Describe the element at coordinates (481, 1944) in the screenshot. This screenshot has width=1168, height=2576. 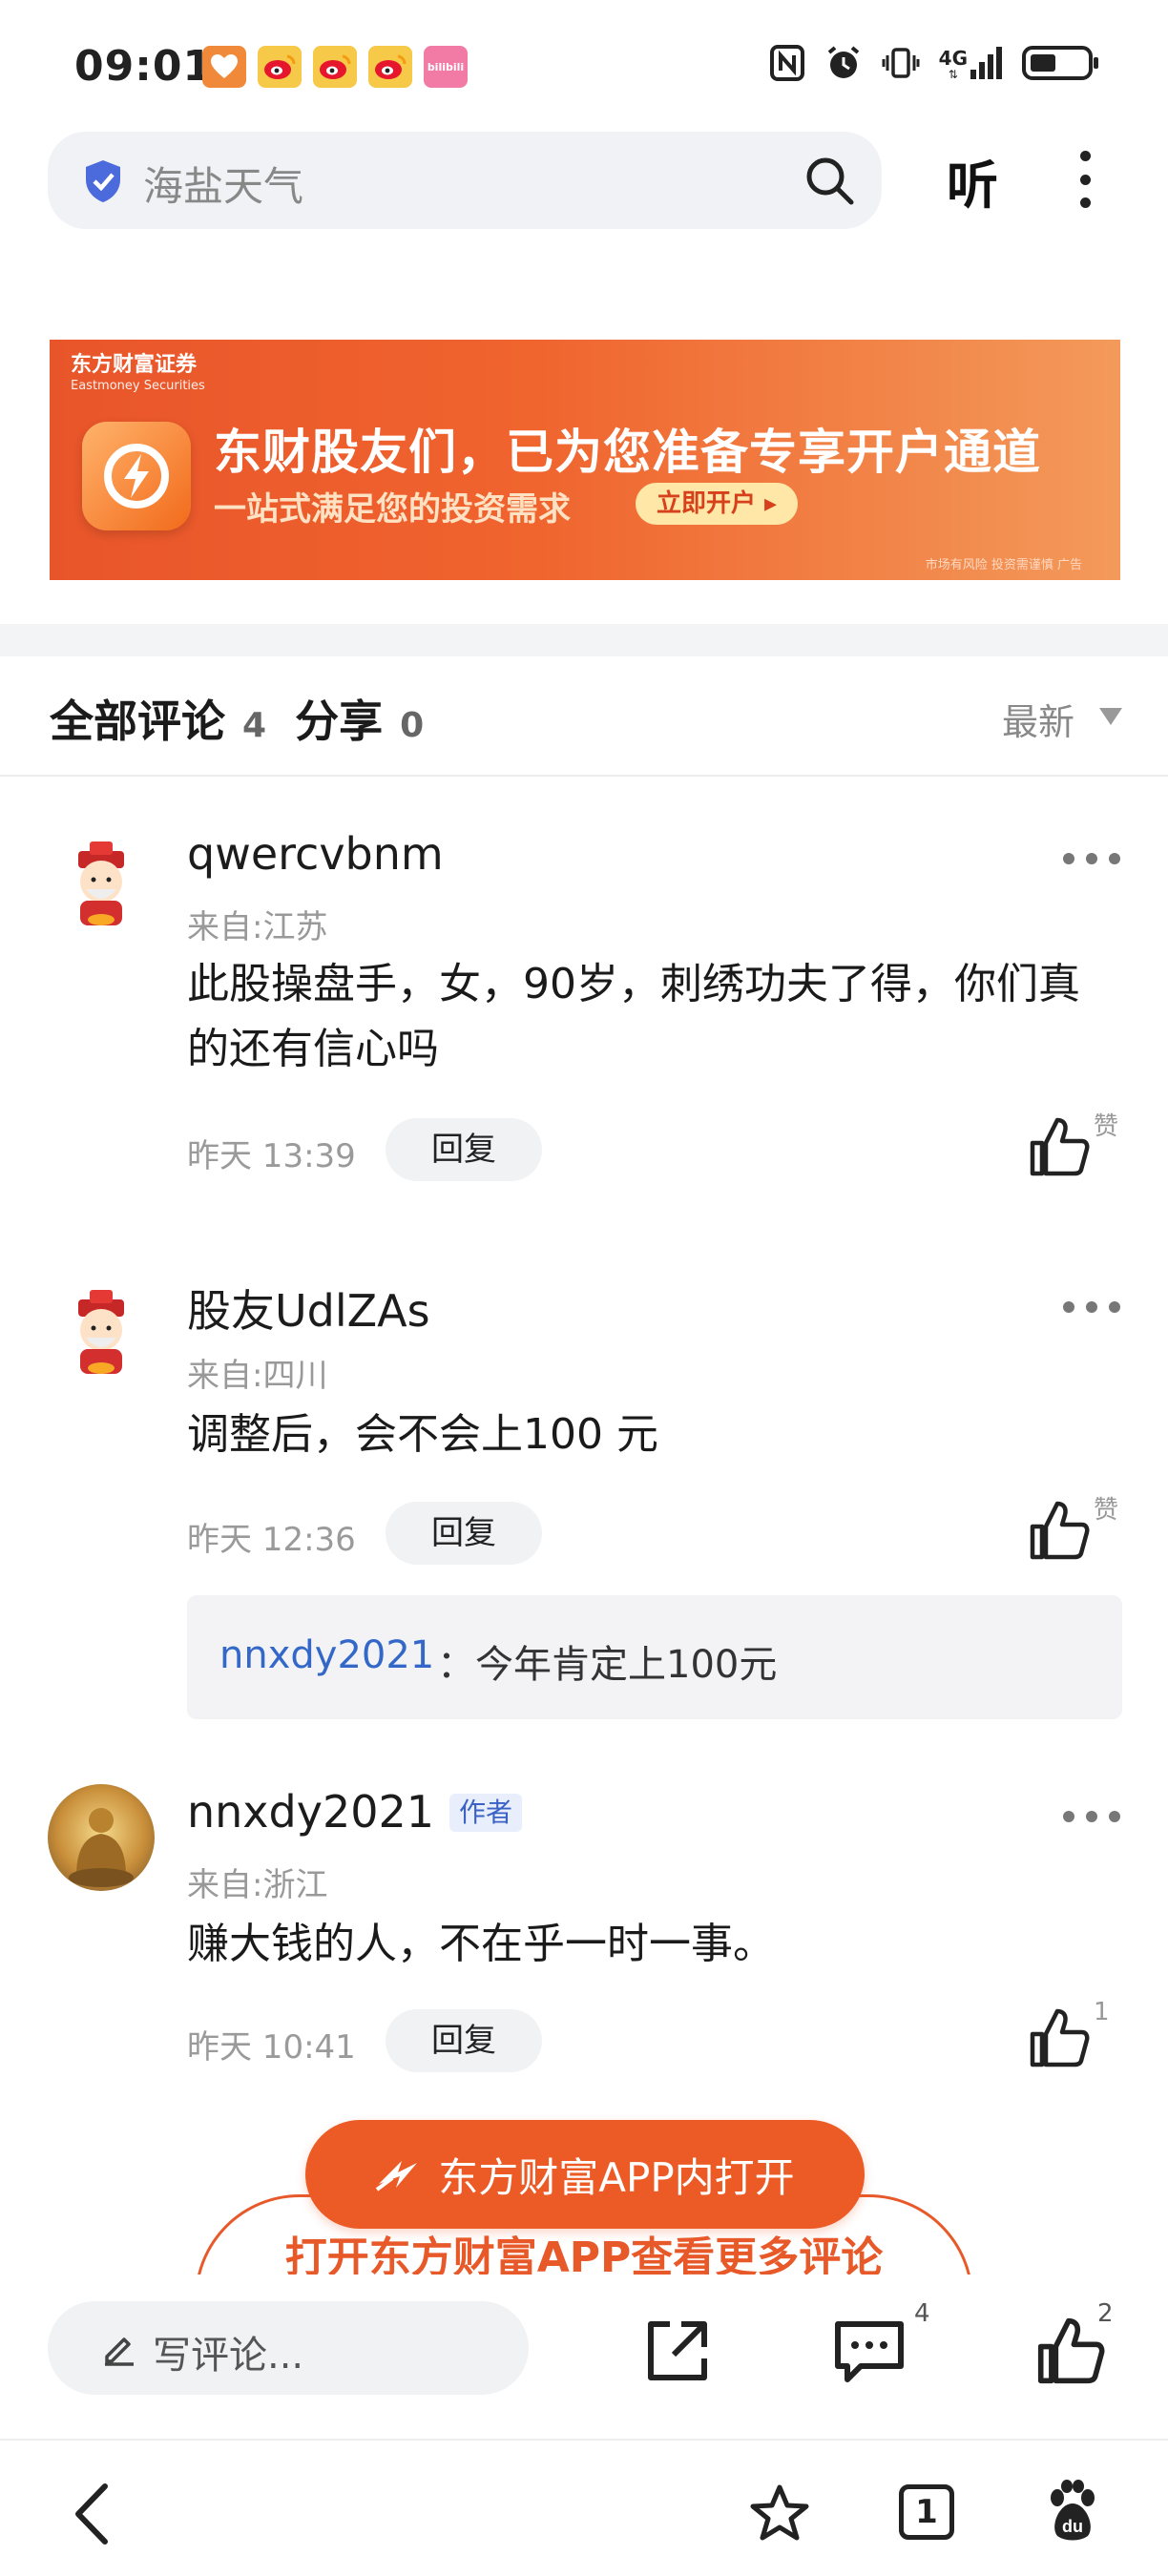
I see `comment-text: 赚大钱的人，不在乎一时一事。` at that location.